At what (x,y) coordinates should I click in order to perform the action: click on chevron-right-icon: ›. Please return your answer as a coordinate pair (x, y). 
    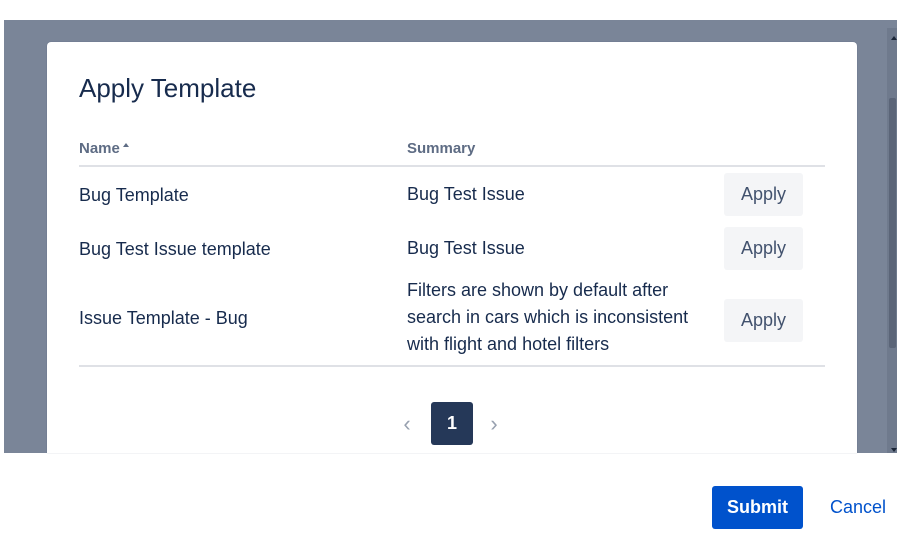
    Looking at the image, I should click on (494, 424).